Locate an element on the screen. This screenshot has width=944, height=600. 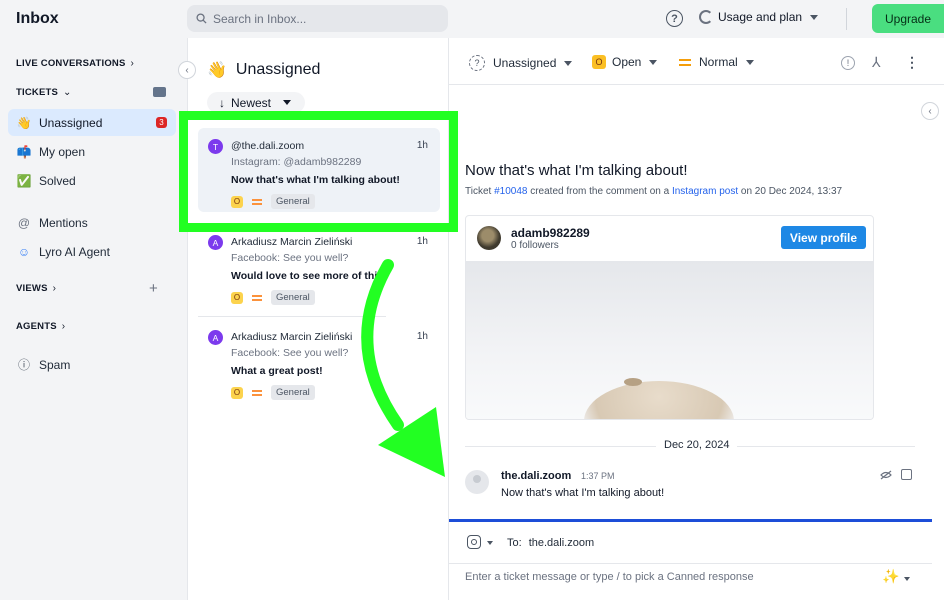
ticket-title: Now that's what I'm talking about! is located at coordinates (576, 170).